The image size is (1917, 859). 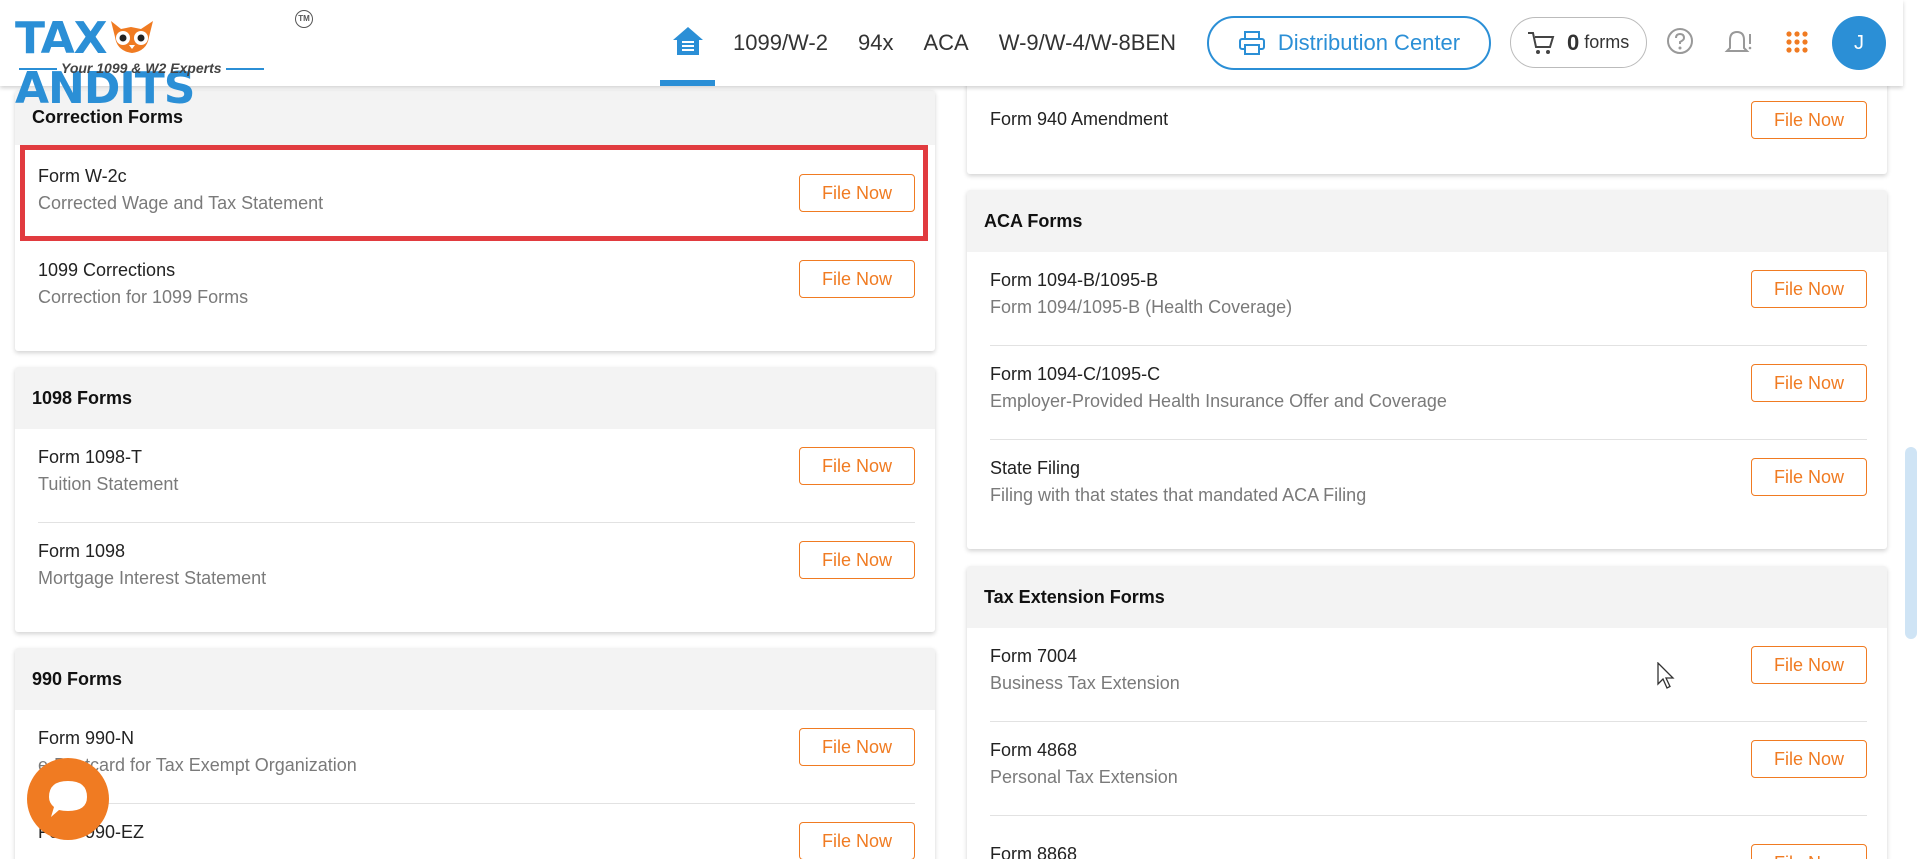 What do you see at coordinates (61, 38) in the screenshot?
I see `logo-text-left: TAX` at bounding box center [61, 38].